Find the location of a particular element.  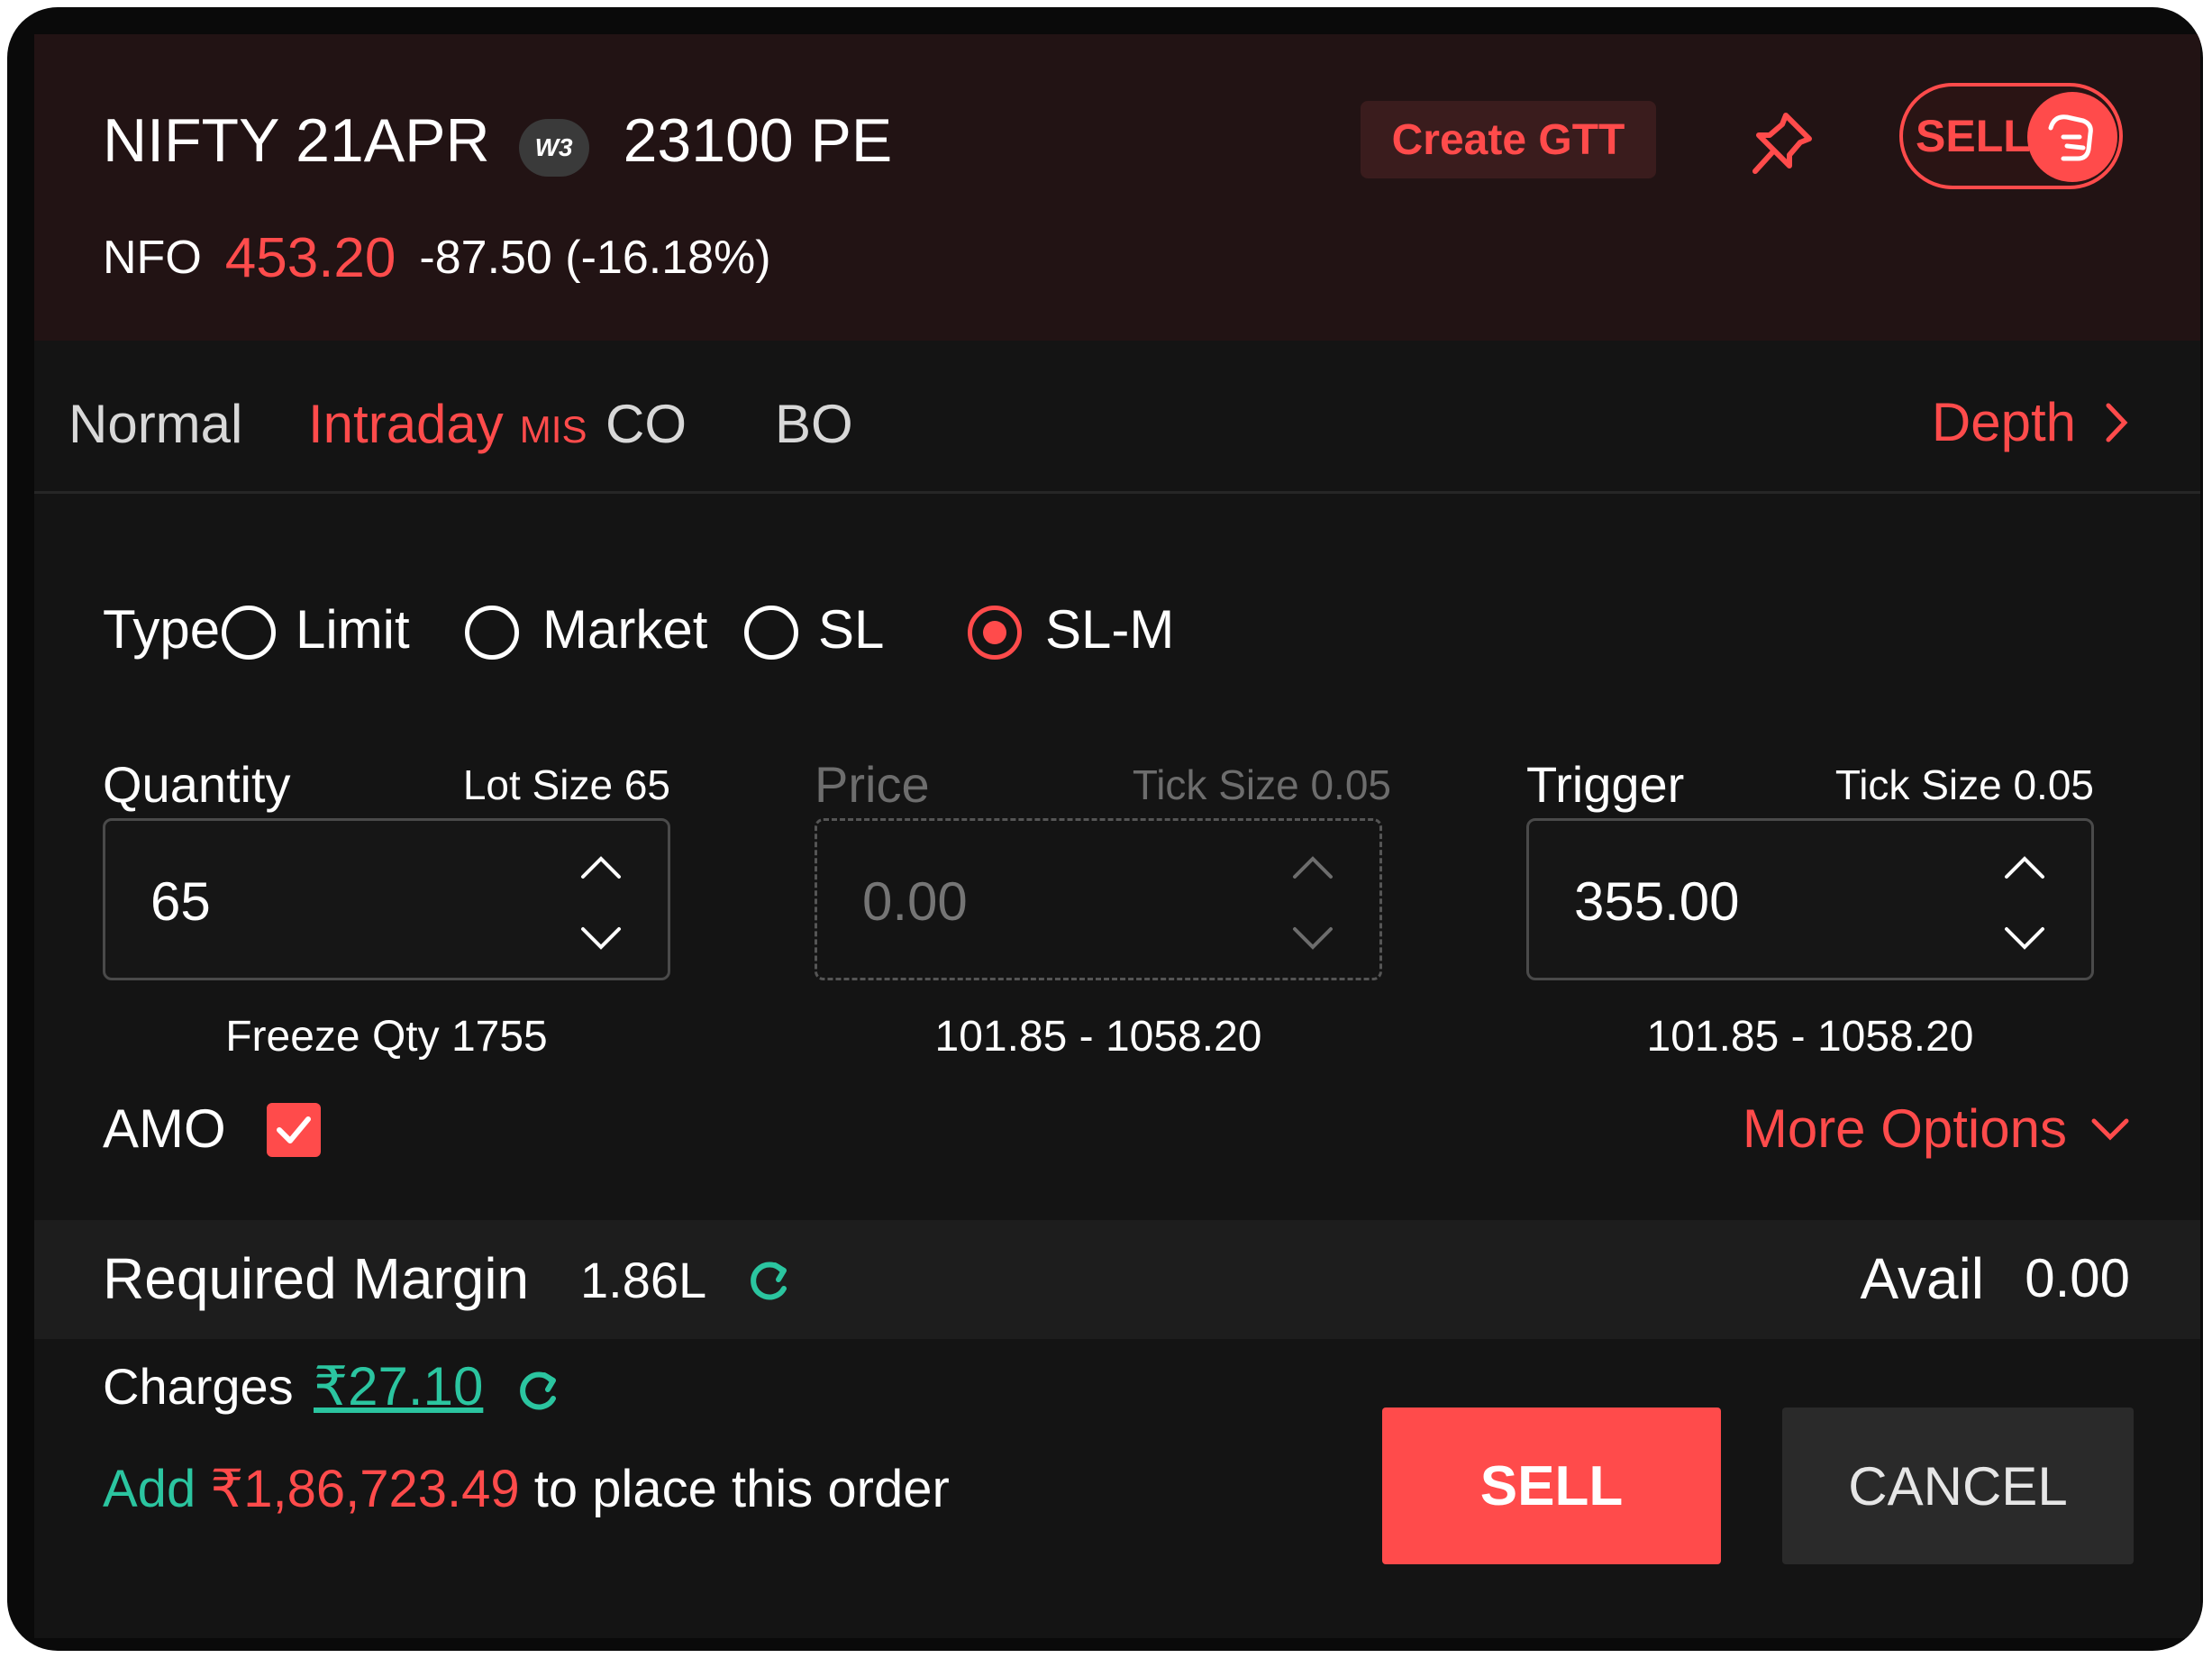

hand-icon is located at coordinates (2070, 137).